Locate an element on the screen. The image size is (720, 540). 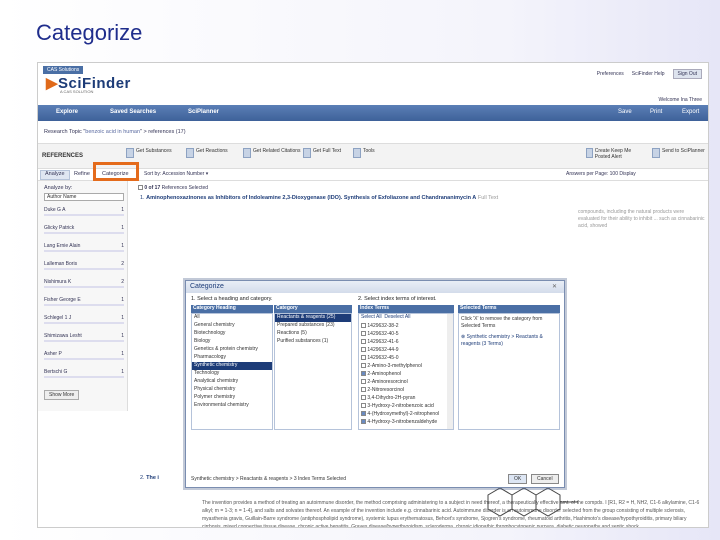
get-substances-button: Get Substances is located at coordinates (149, 153).